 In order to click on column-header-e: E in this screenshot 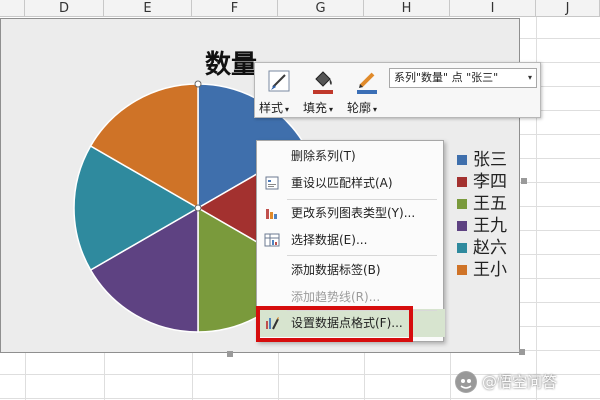, I will do `click(148, 8)`.